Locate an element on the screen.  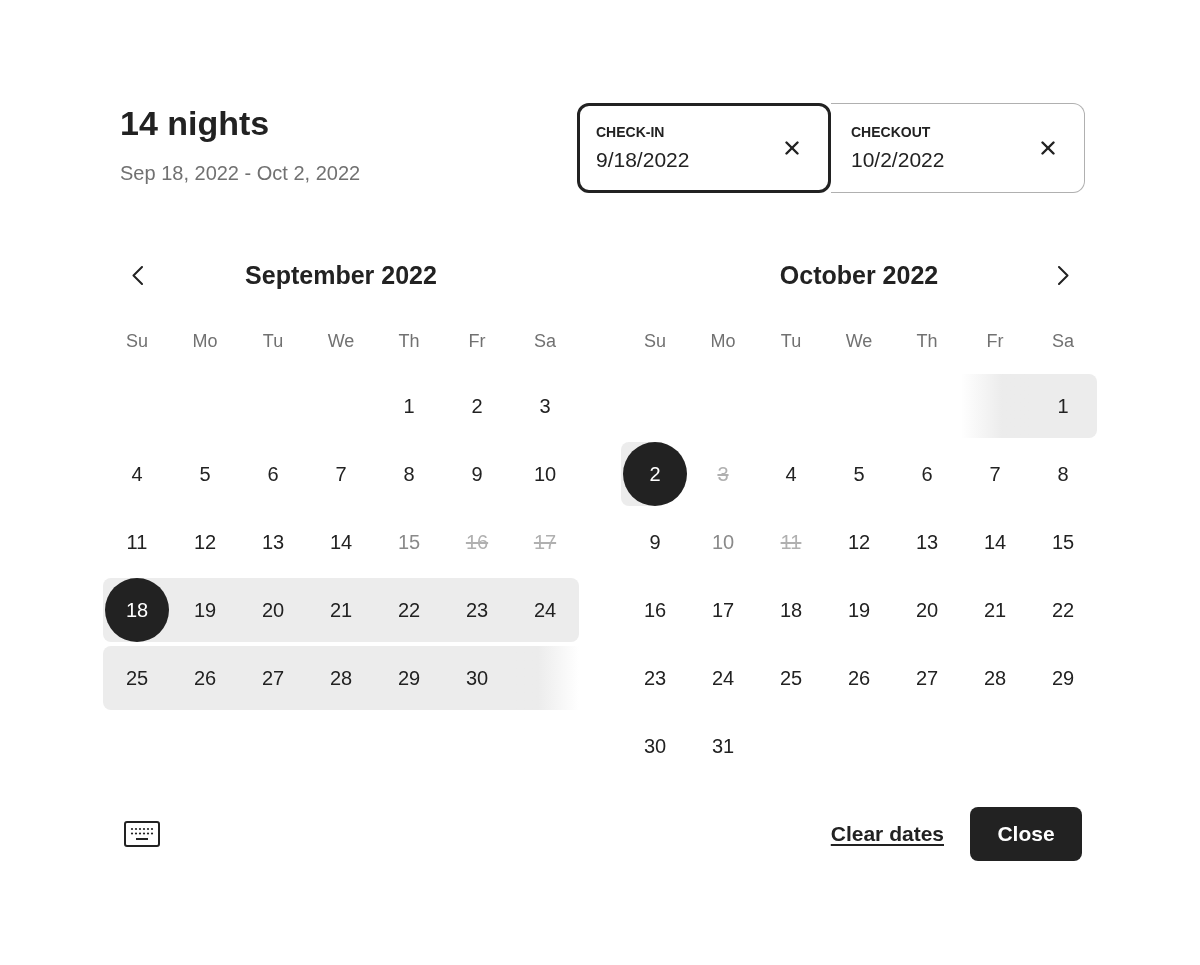
close-button: Close is located at coordinates (1026, 834).